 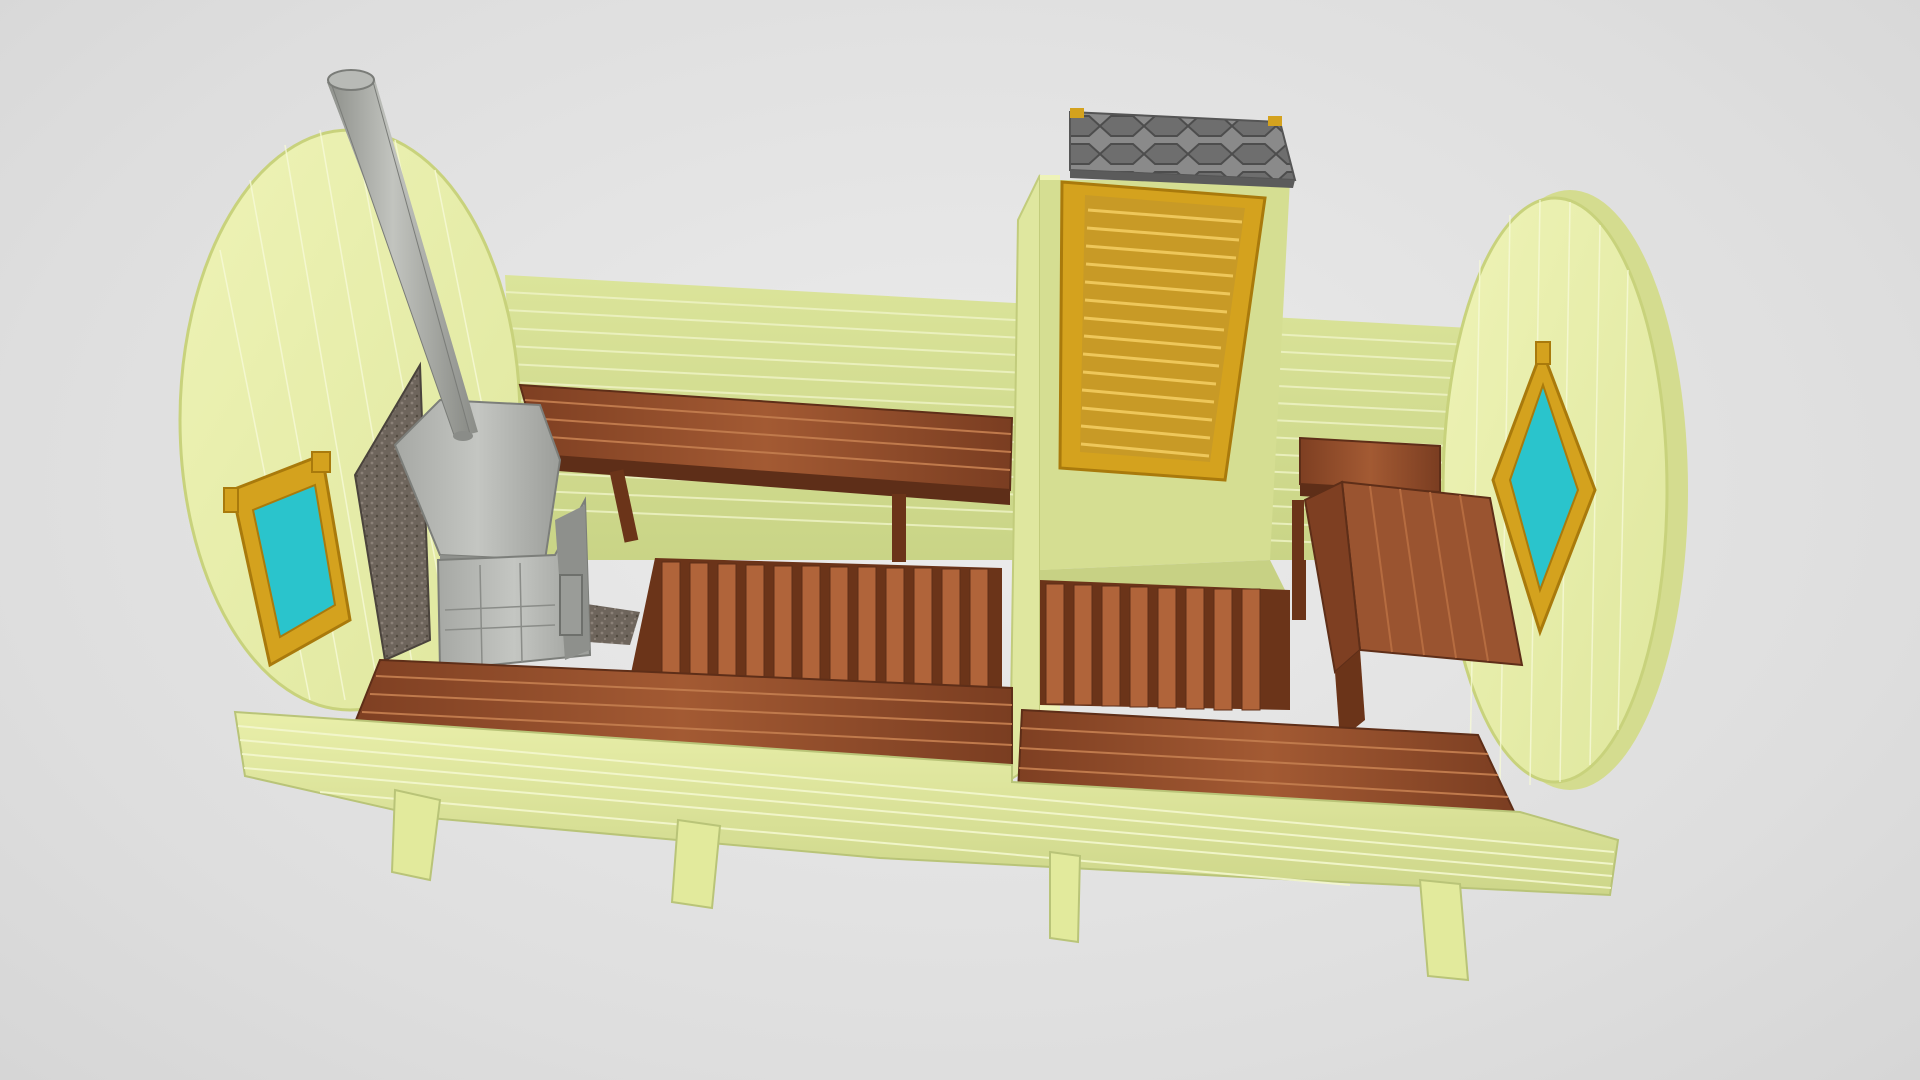 What do you see at coordinates (1165, 645) in the screenshot?
I see `duckboard-floor-right` at bounding box center [1165, 645].